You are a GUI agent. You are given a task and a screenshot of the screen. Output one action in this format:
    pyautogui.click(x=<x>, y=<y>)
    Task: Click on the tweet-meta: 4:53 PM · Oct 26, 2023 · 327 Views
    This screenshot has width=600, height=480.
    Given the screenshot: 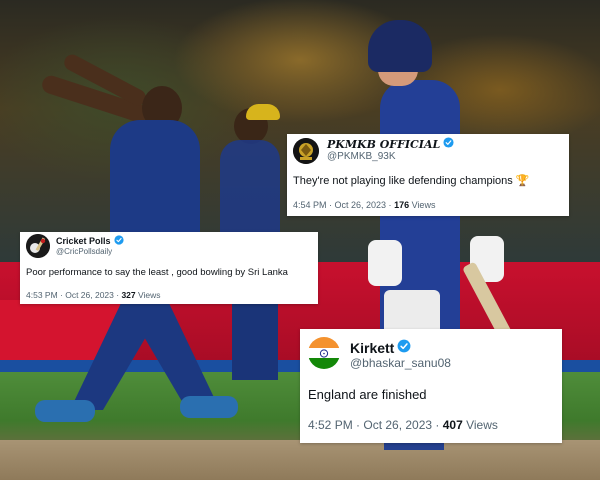 What is the action you would take?
    pyautogui.click(x=93, y=295)
    